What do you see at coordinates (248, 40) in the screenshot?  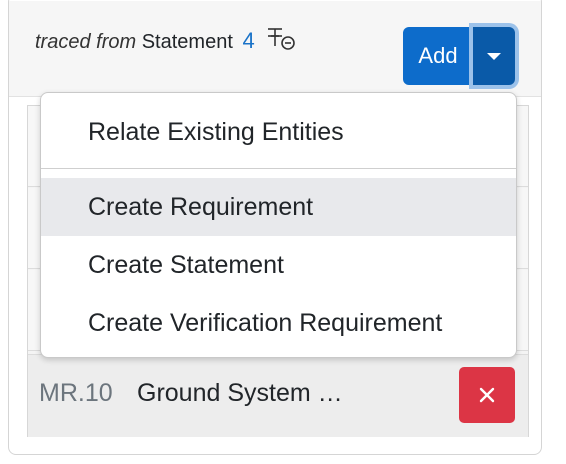 I see `entity-count: 4` at bounding box center [248, 40].